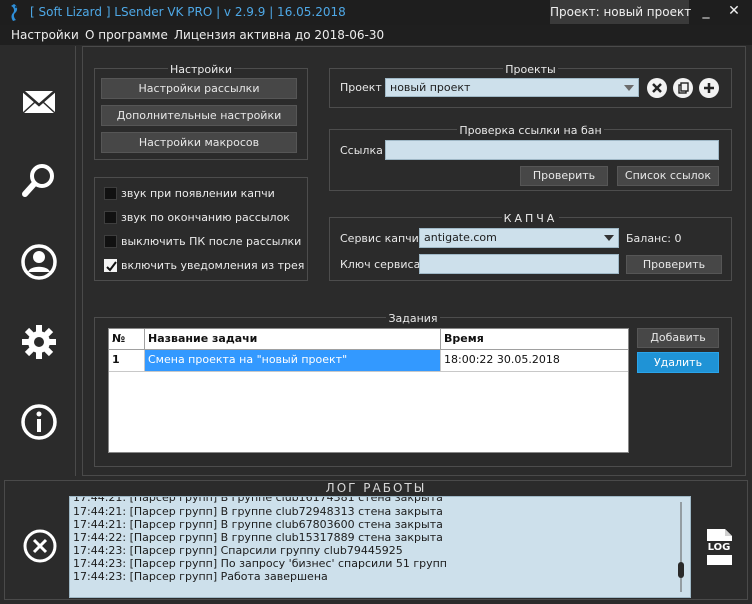 The width and height of the screenshot is (752, 604). I want to click on plus-icon, so click(709, 88).